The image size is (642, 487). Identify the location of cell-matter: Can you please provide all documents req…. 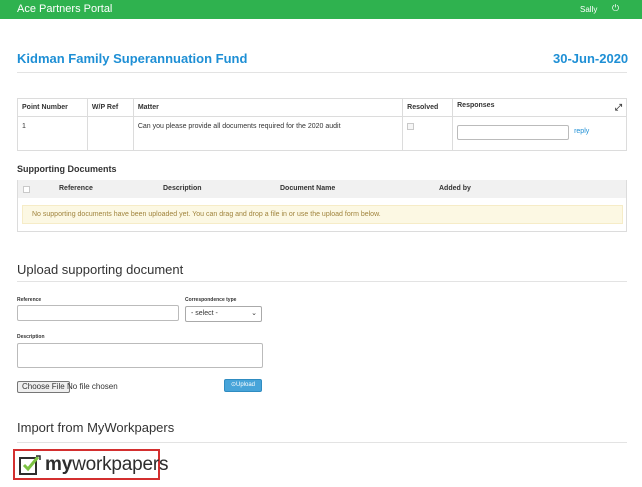
(268, 133).